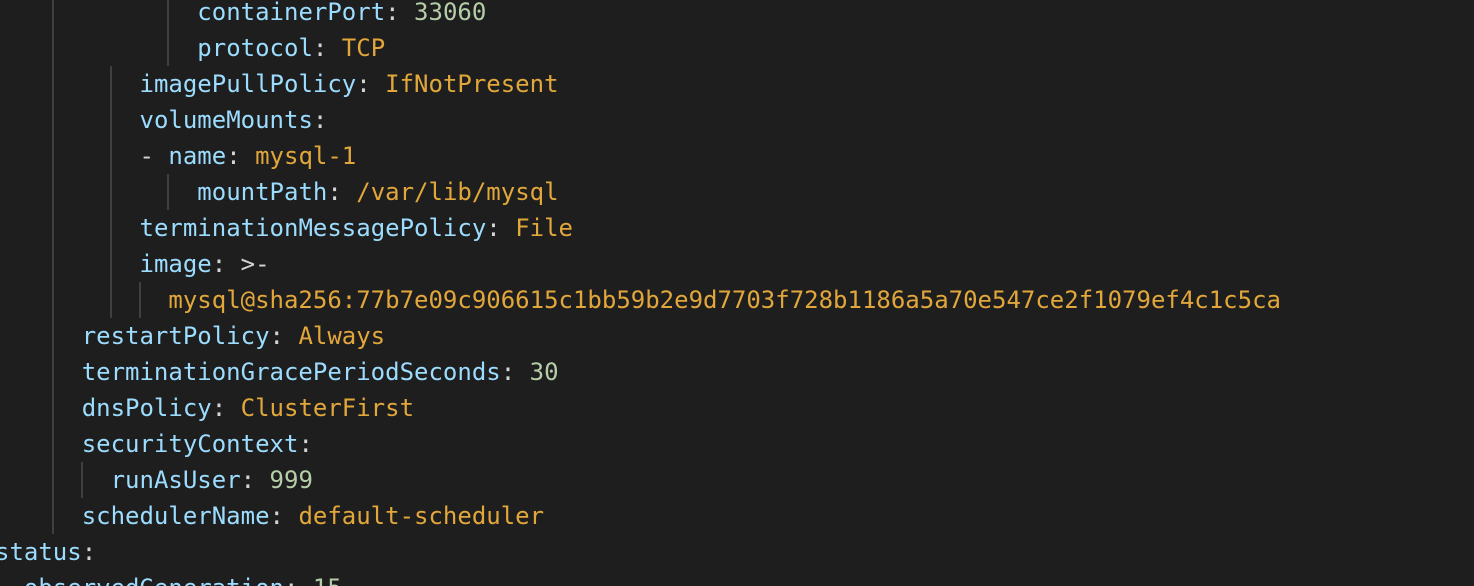 Image resolution: width=1474 pixels, height=586 pixels. What do you see at coordinates (544, 228) in the screenshot?
I see `yaml-value: File` at bounding box center [544, 228].